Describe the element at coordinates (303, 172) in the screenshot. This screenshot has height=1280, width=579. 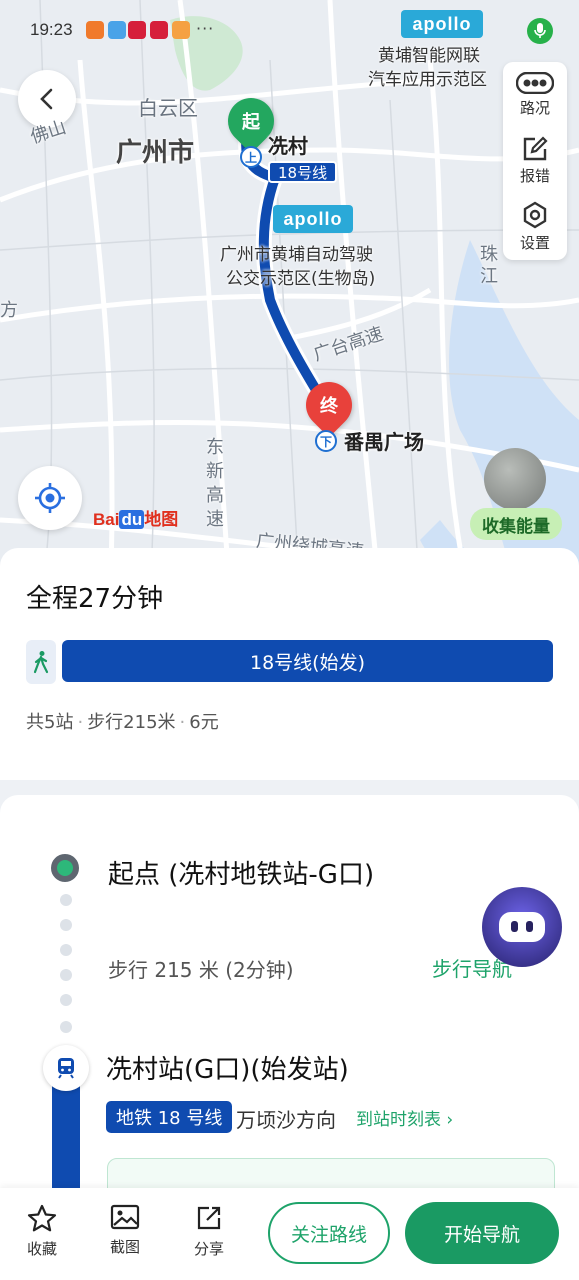
I see `metro-line-tag: 18号线` at that location.